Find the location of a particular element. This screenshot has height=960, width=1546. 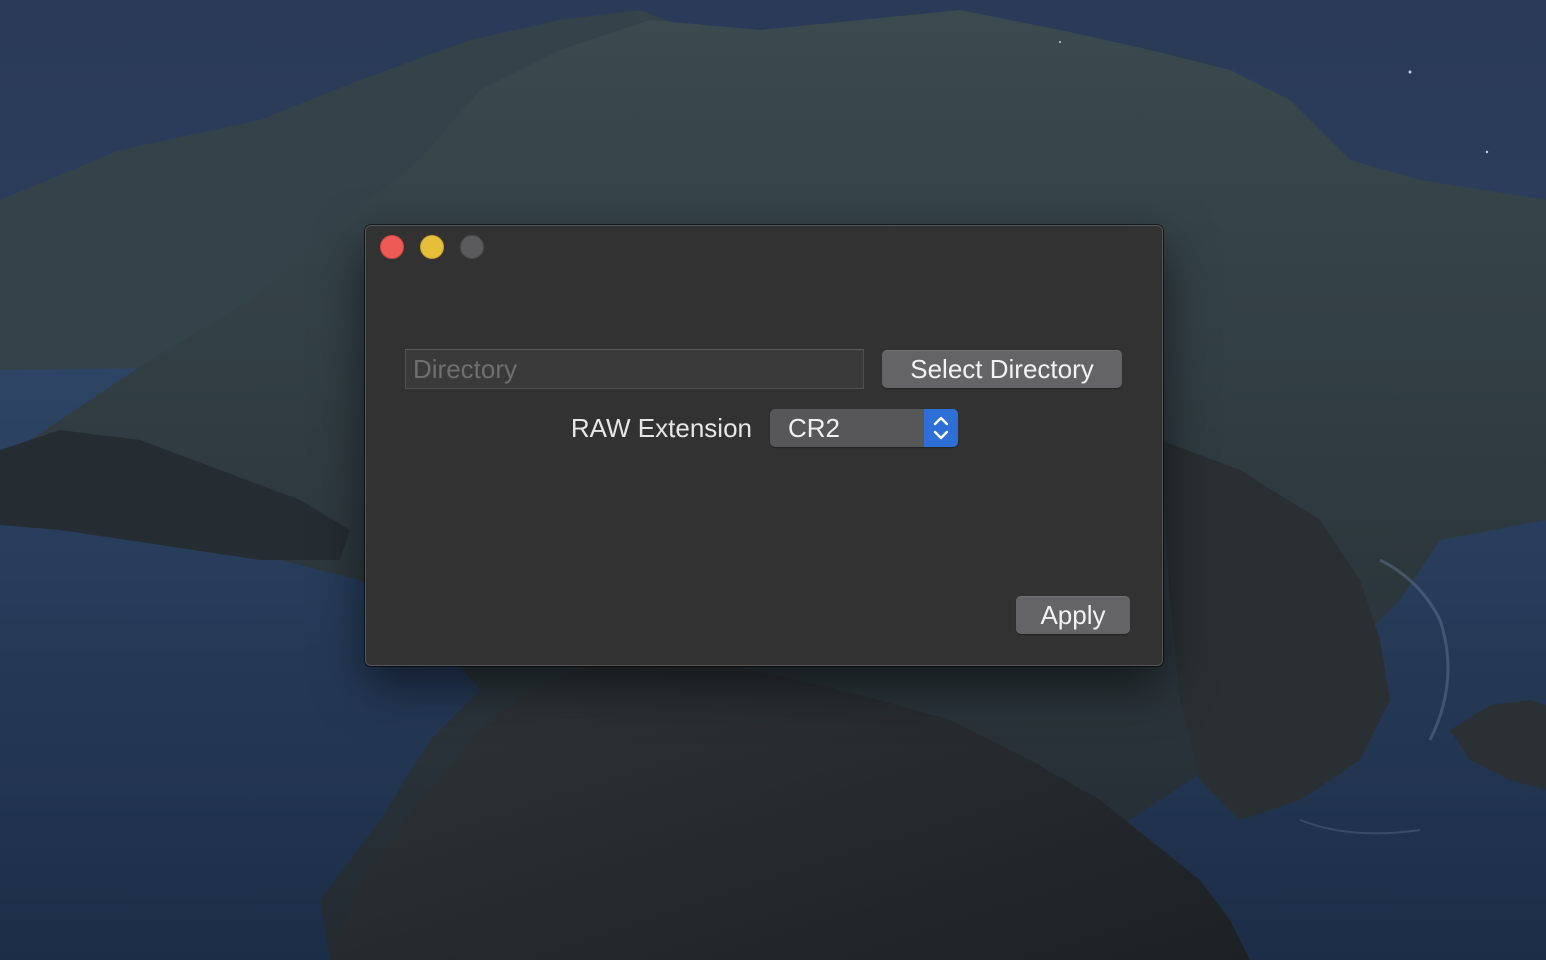

minimize-icon is located at coordinates (432, 247).